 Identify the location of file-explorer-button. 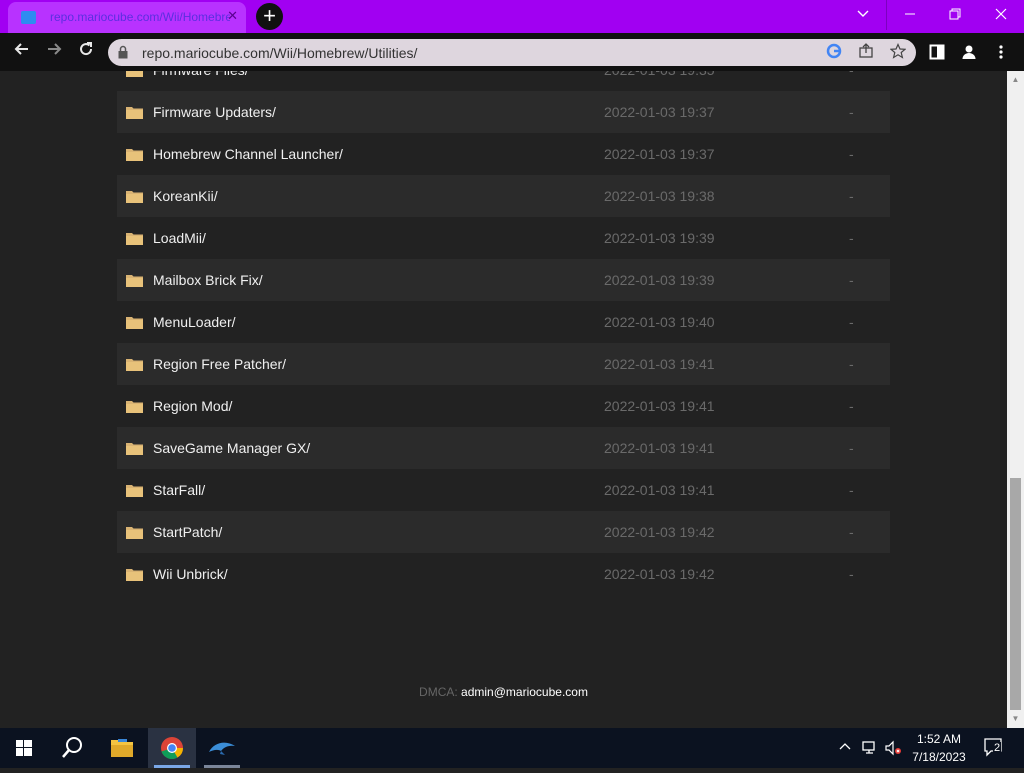
(122, 748).